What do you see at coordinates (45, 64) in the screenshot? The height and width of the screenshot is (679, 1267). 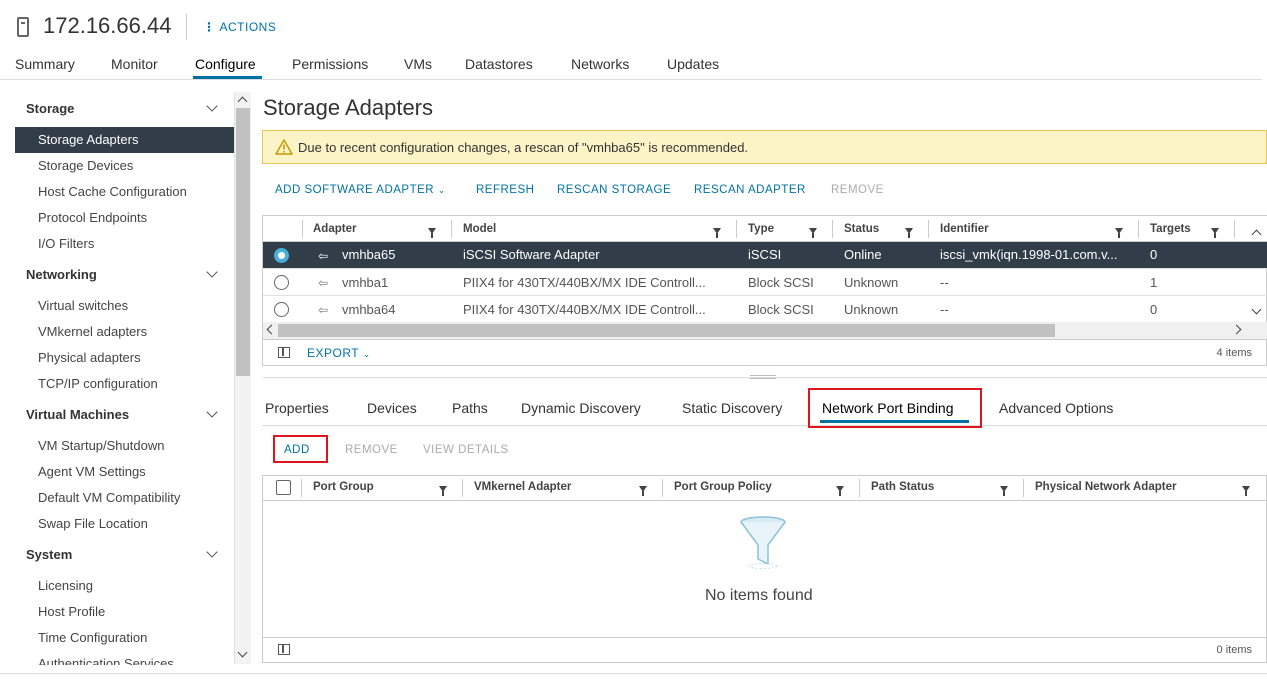 I see `tab-summary: Summary` at bounding box center [45, 64].